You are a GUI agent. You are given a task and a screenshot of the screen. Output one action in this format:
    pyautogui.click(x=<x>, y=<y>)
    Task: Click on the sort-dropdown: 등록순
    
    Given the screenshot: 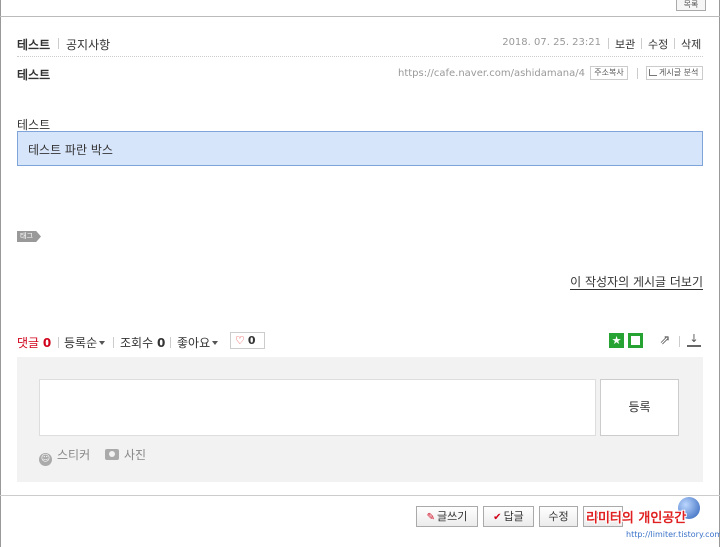 What is the action you would take?
    pyautogui.click(x=85, y=342)
    